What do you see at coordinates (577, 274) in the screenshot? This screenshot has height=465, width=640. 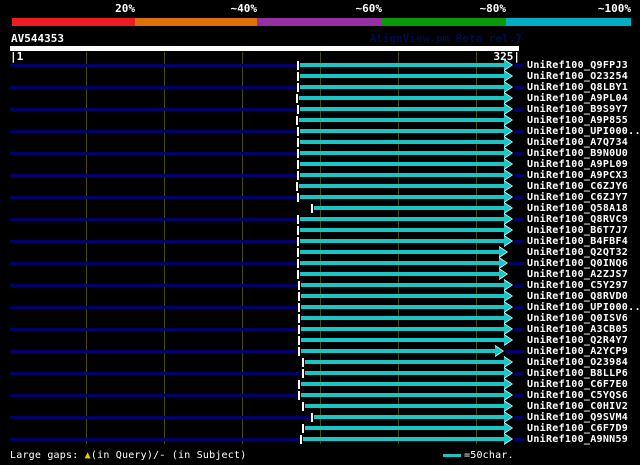 I see `hit-label: UniRef100_A2ZJS7` at bounding box center [577, 274].